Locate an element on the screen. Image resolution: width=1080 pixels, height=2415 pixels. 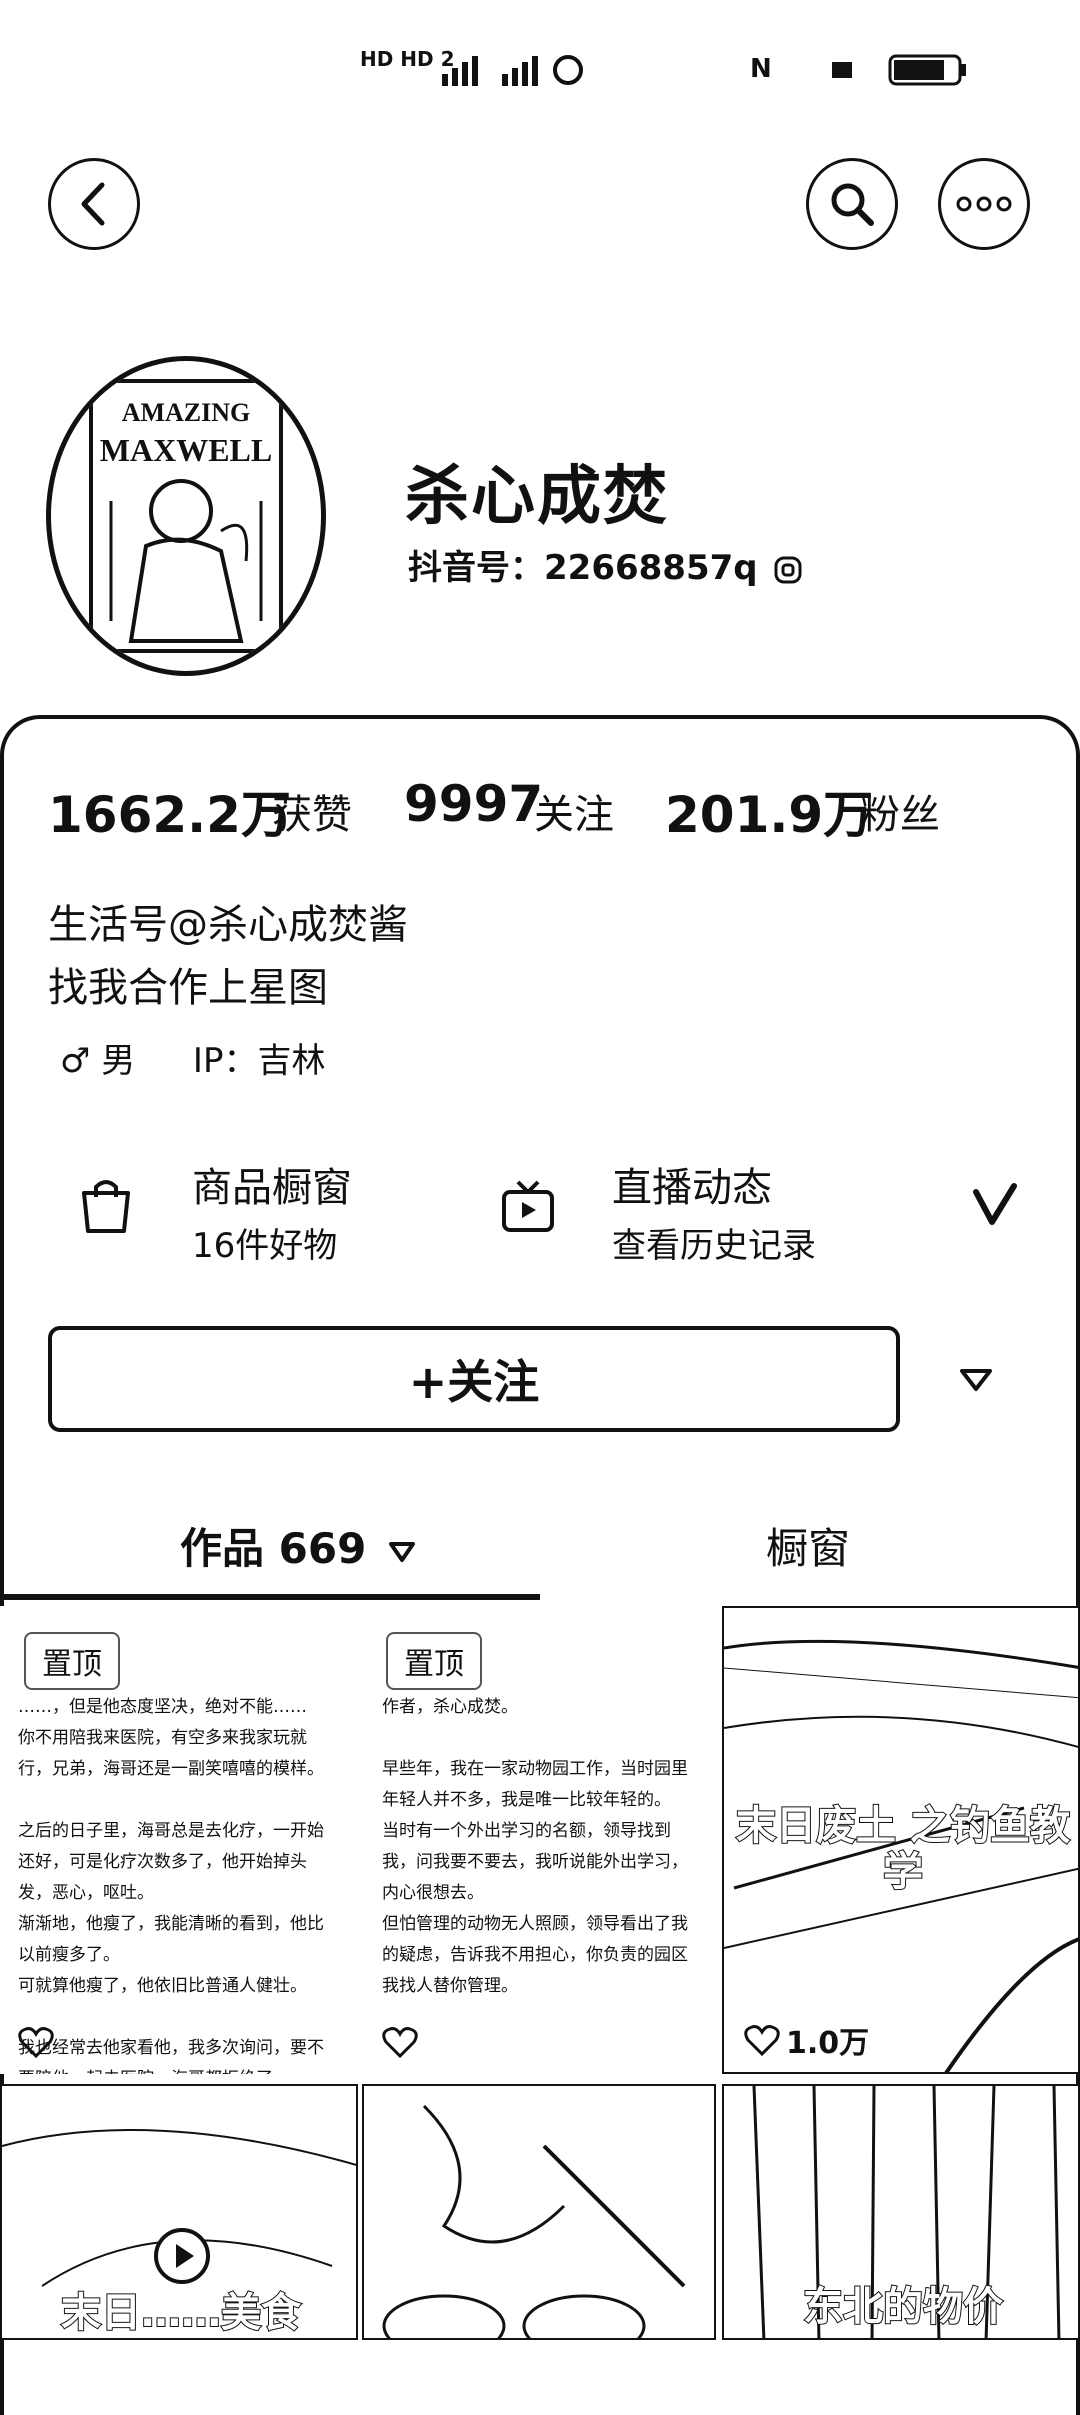
likes-label: 获赞 is located at coordinates (312, 815).